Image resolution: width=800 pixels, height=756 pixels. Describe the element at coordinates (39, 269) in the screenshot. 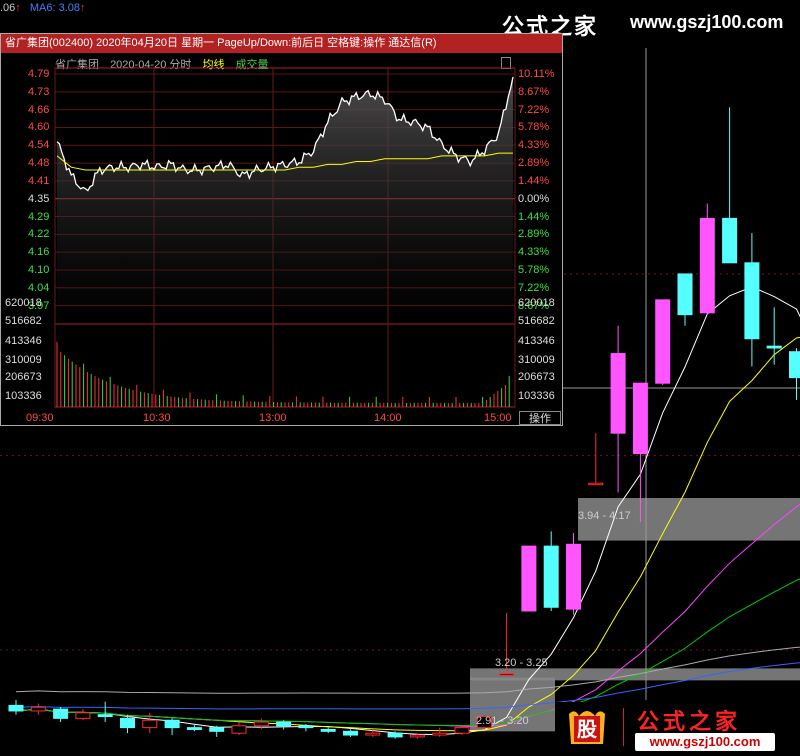

I see `price-tick: 4.10` at that location.